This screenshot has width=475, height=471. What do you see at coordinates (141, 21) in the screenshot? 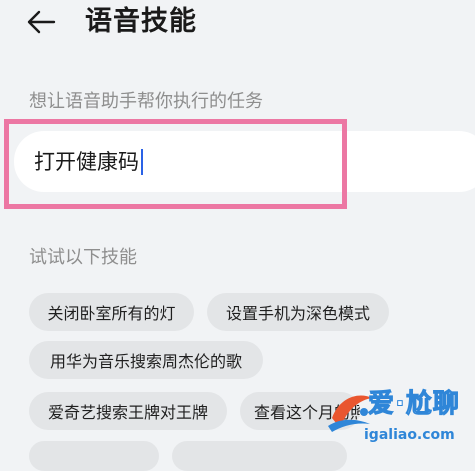
I see `page-title: 语音技能` at bounding box center [141, 21].